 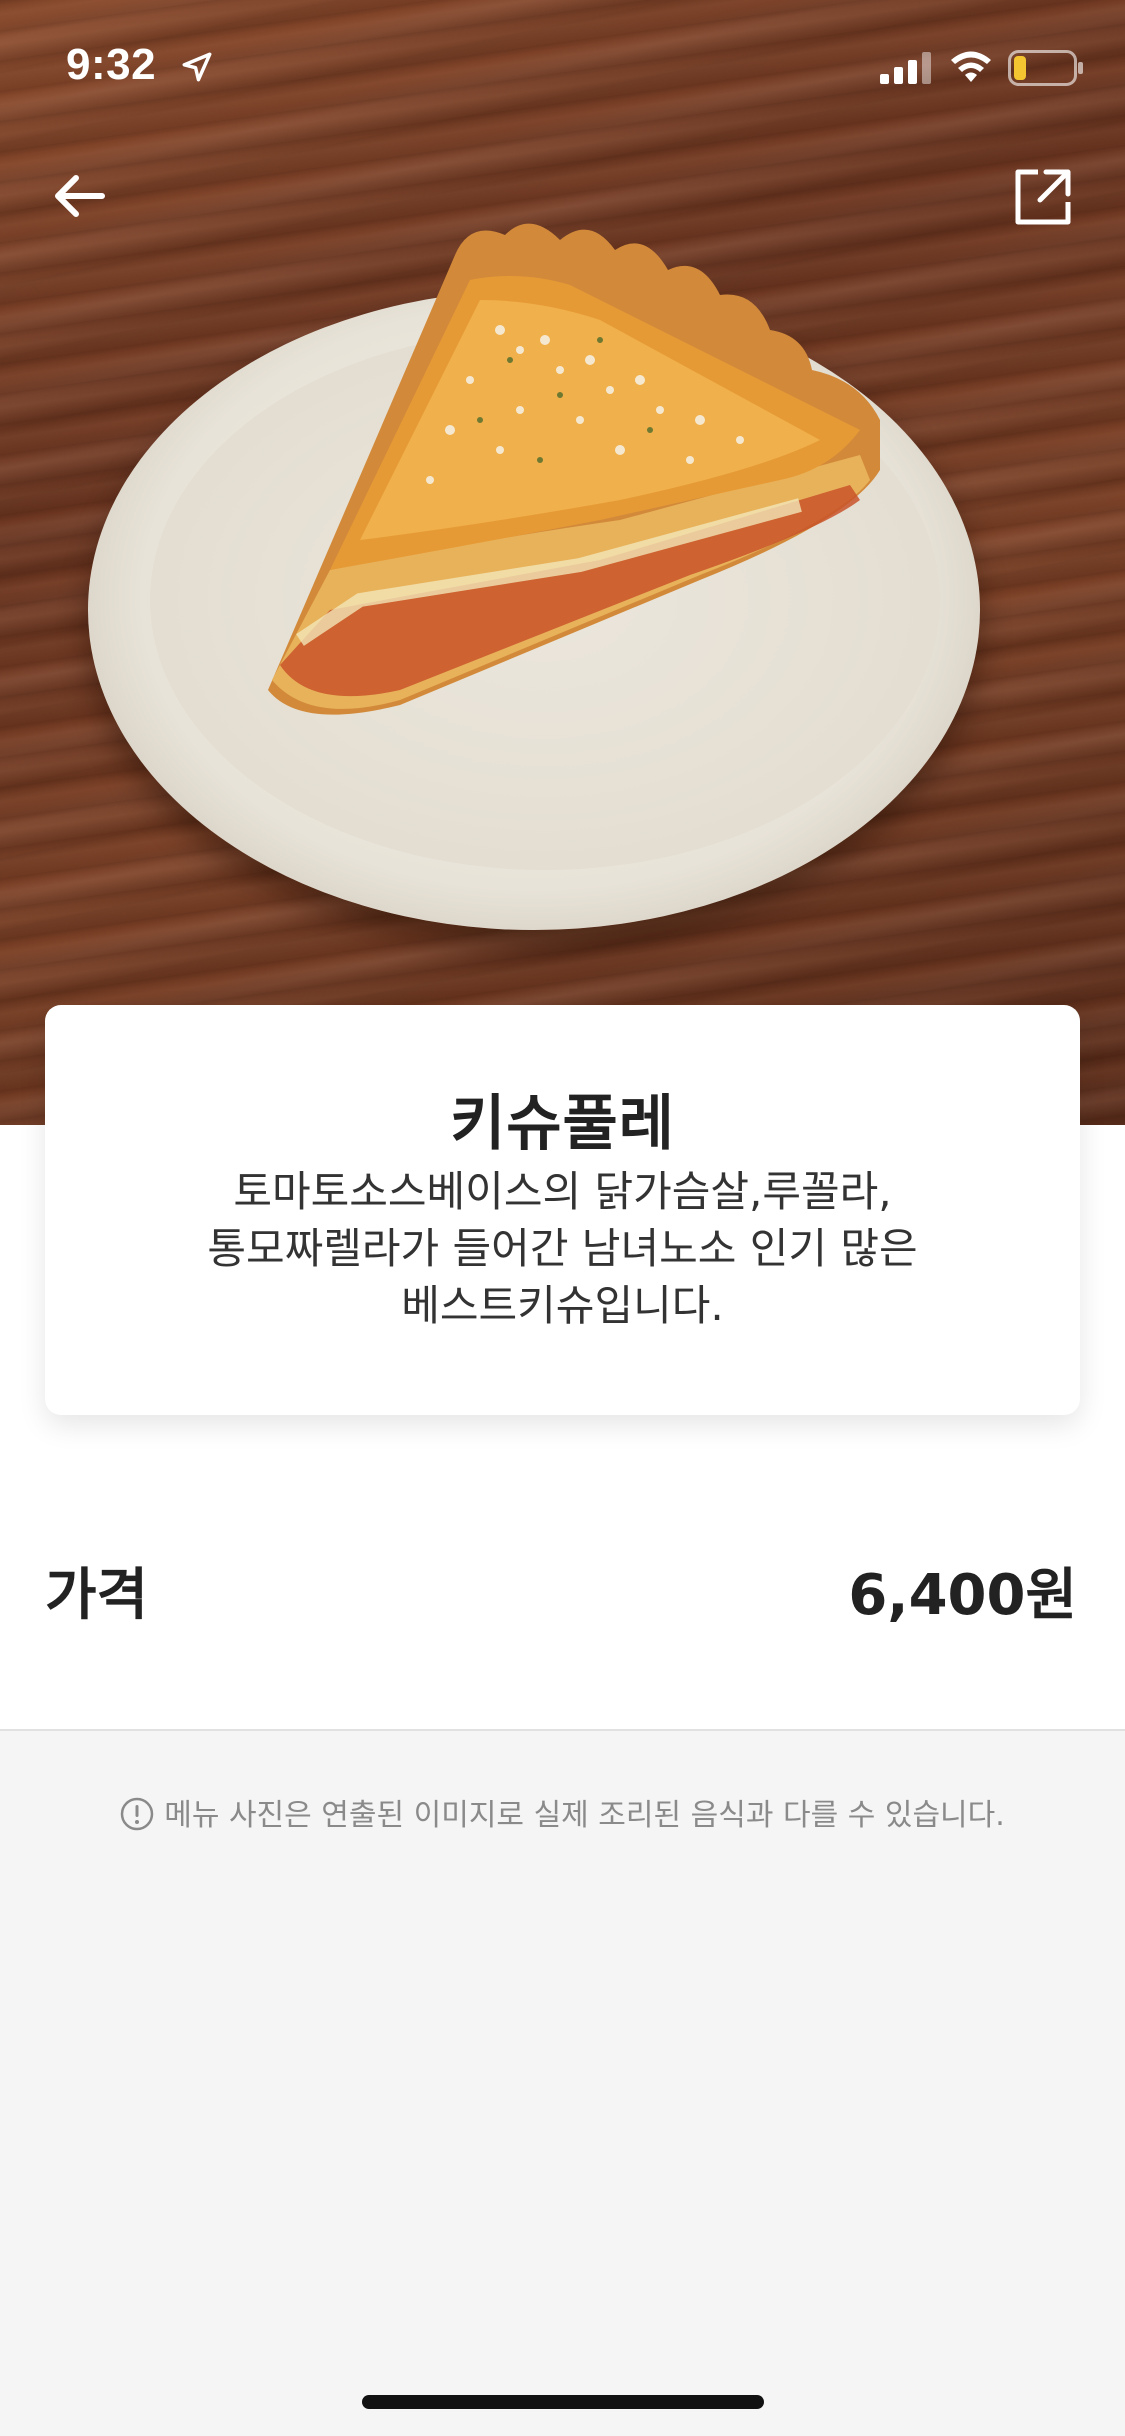 What do you see at coordinates (111, 64) in the screenshot?
I see `status-time: 9:32` at bounding box center [111, 64].